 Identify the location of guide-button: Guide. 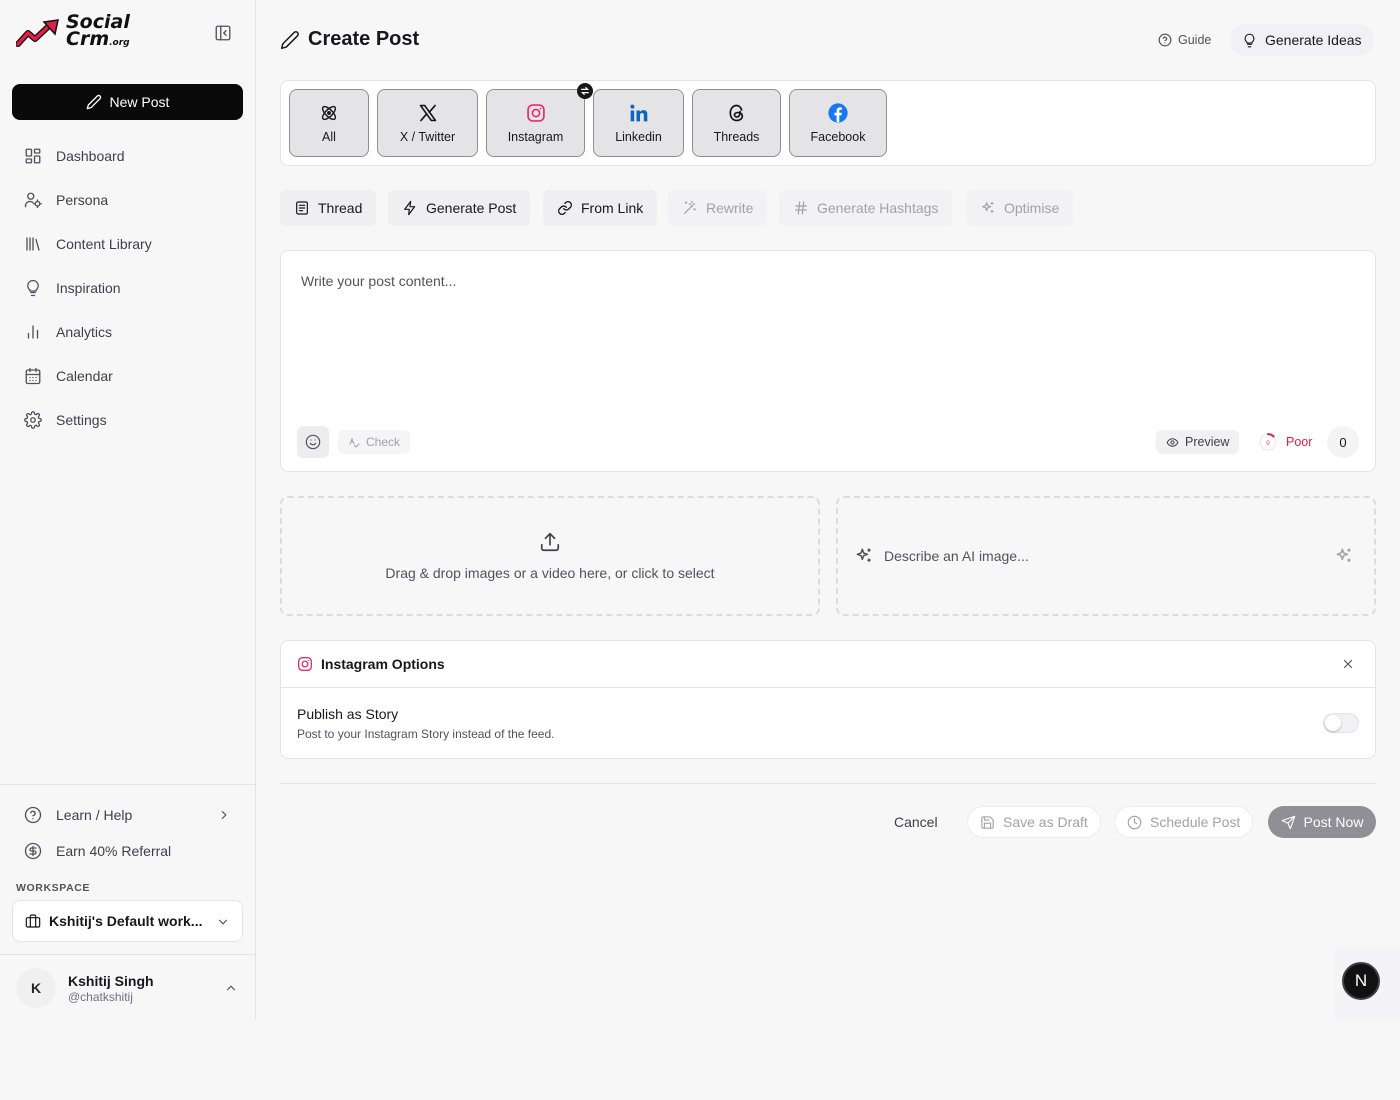
(1184, 40).